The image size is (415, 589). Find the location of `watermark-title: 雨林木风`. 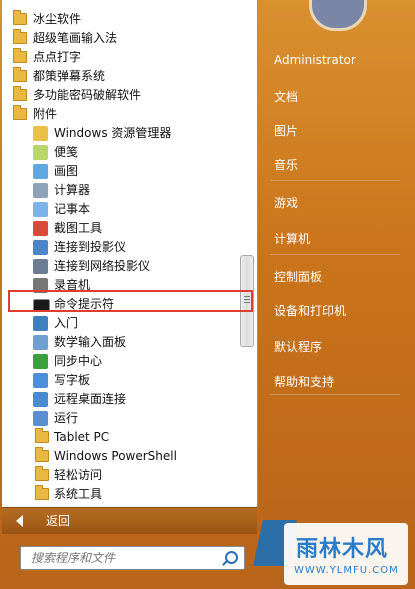

watermark-title: 雨林木风 is located at coordinates (342, 549).